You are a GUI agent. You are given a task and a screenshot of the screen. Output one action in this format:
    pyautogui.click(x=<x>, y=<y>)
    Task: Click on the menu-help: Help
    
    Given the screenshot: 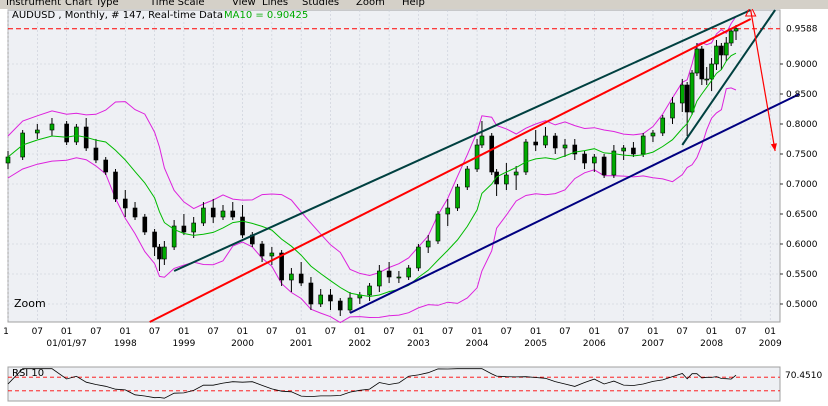 What is the action you would take?
    pyautogui.click(x=413, y=4)
    